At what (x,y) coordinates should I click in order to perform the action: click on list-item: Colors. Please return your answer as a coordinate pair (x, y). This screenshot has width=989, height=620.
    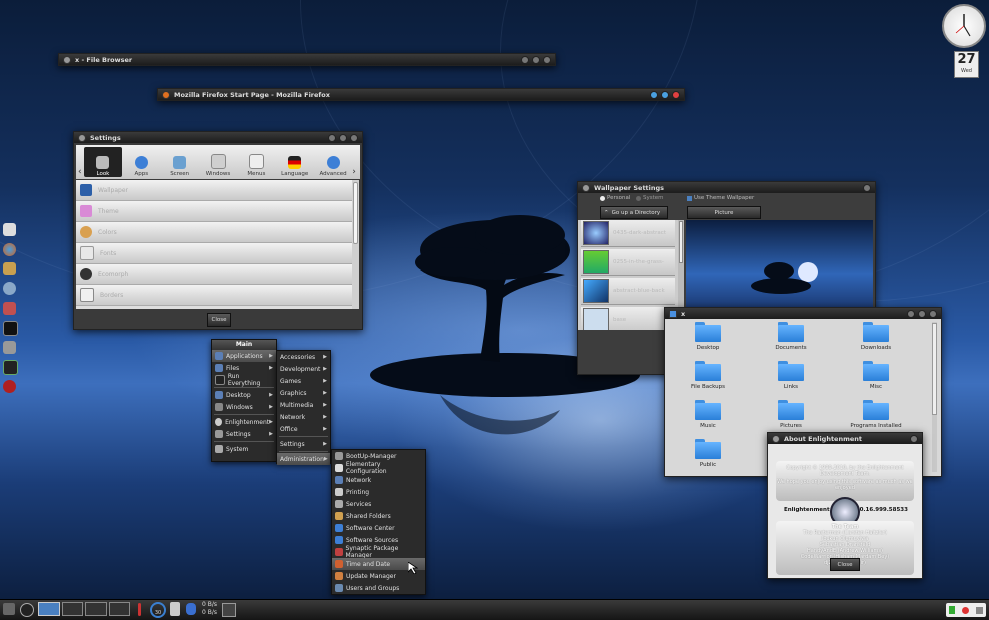
    Looking at the image, I should click on (214, 232).